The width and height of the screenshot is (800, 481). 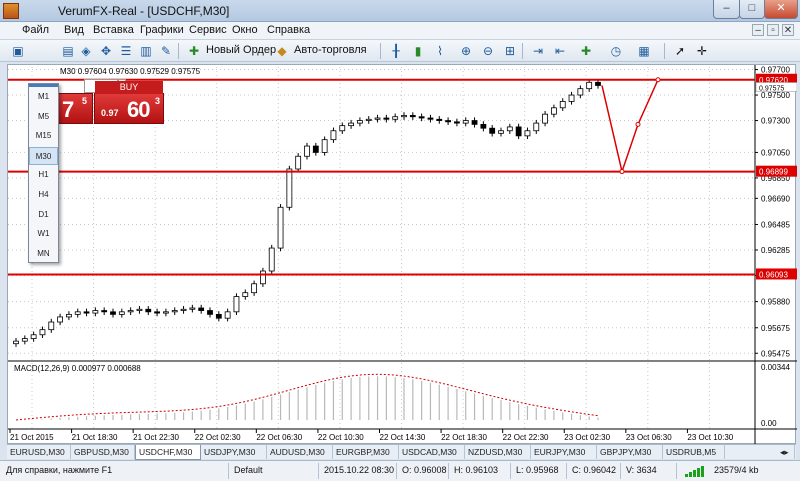 What do you see at coordinates (126, 51) in the screenshot?
I see `terminal-icon: ☰` at bounding box center [126, 51].